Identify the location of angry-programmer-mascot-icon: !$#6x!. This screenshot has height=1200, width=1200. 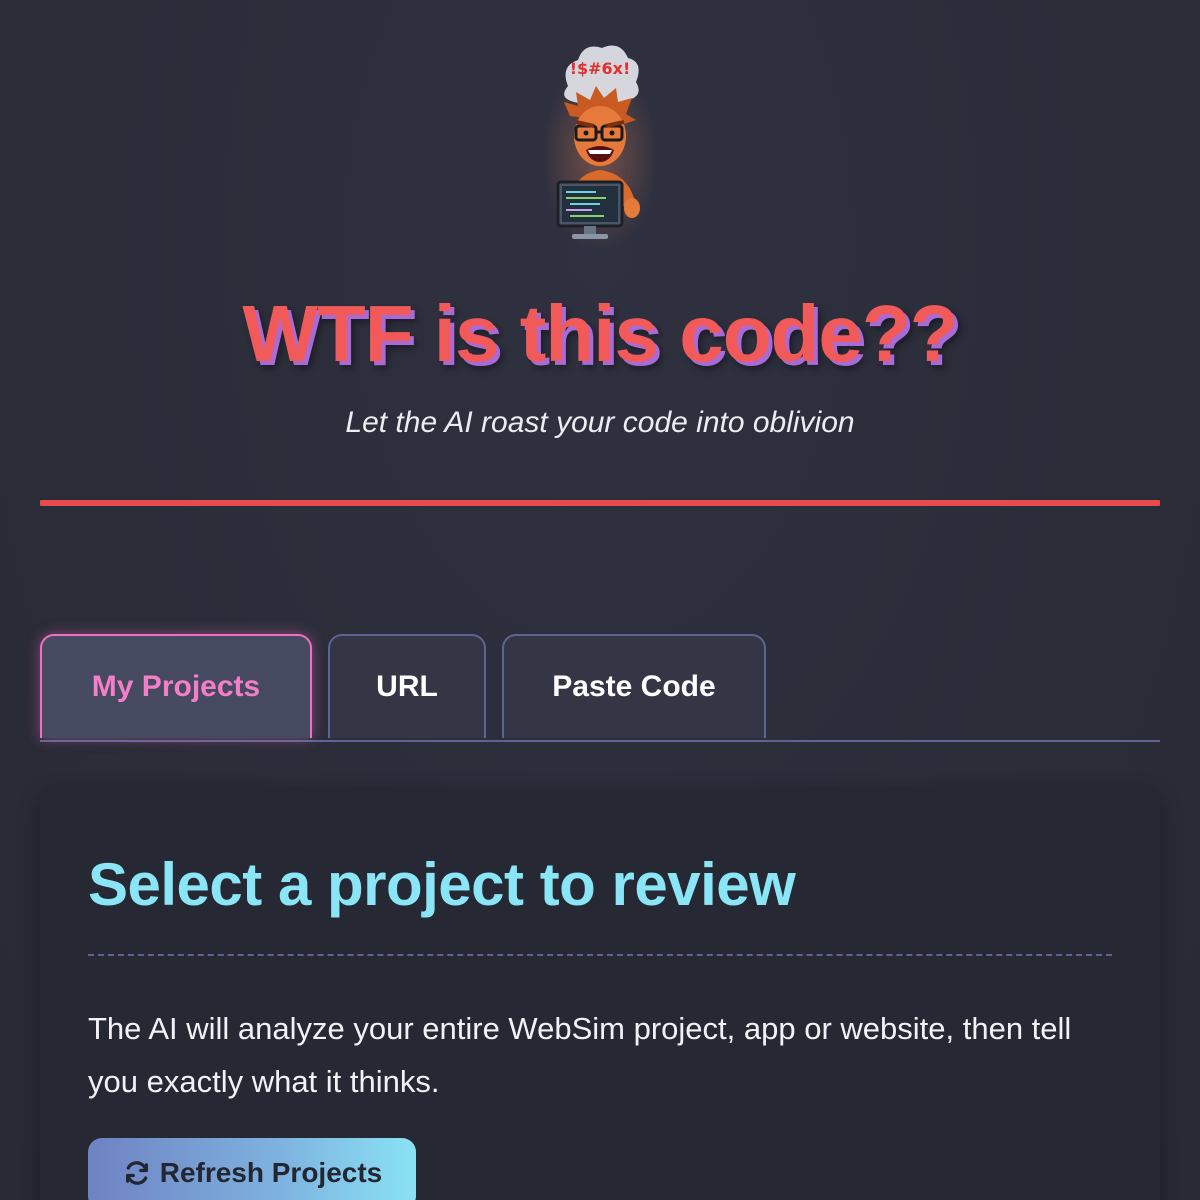
(600, 145).